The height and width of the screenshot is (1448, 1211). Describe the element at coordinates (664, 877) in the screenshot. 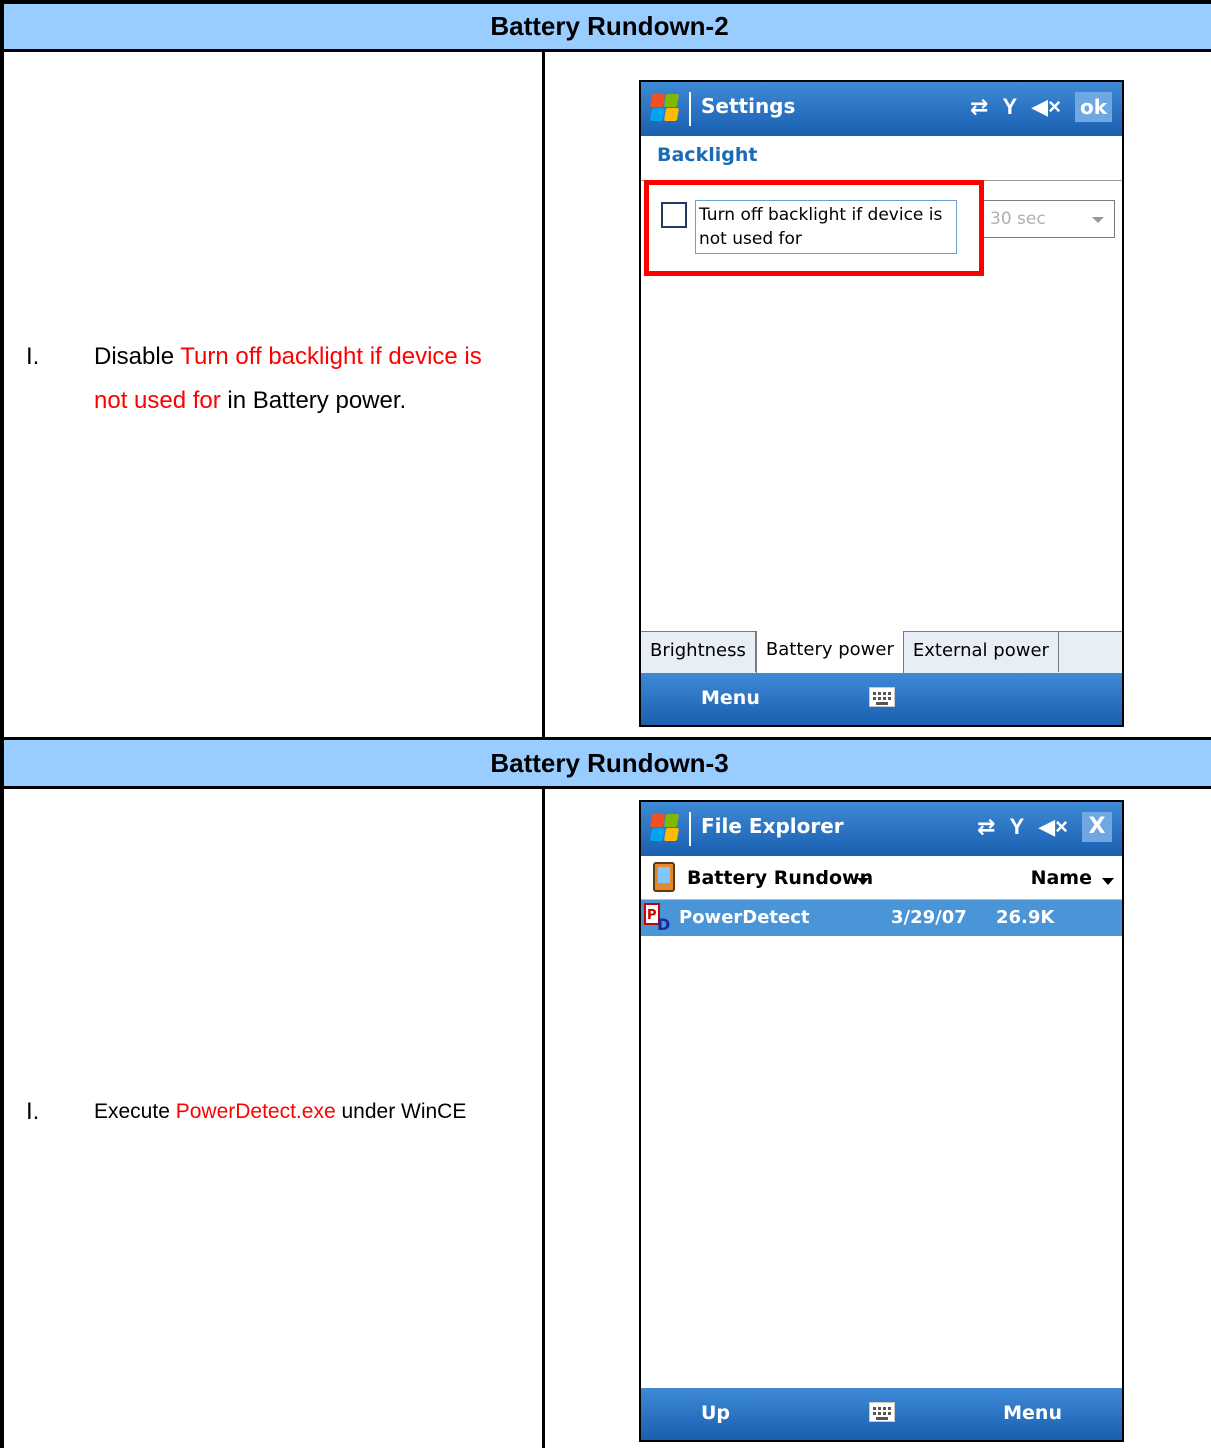

I see `device-folder-icon` at that location.